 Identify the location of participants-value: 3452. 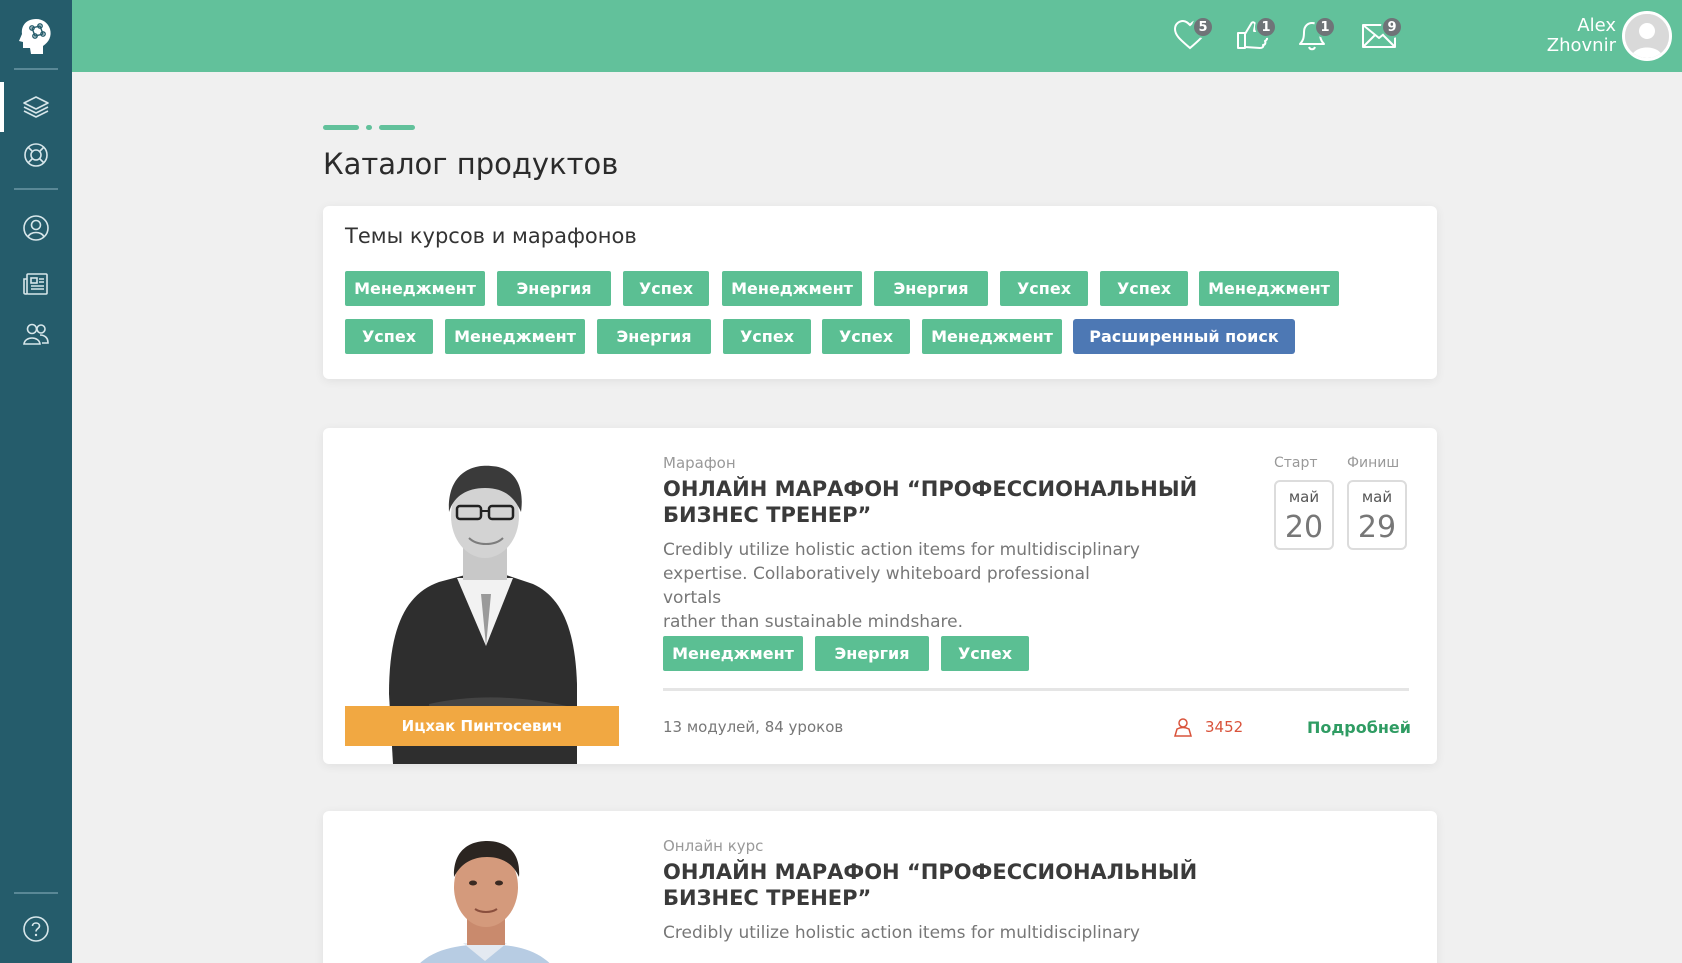
(1224, 727).